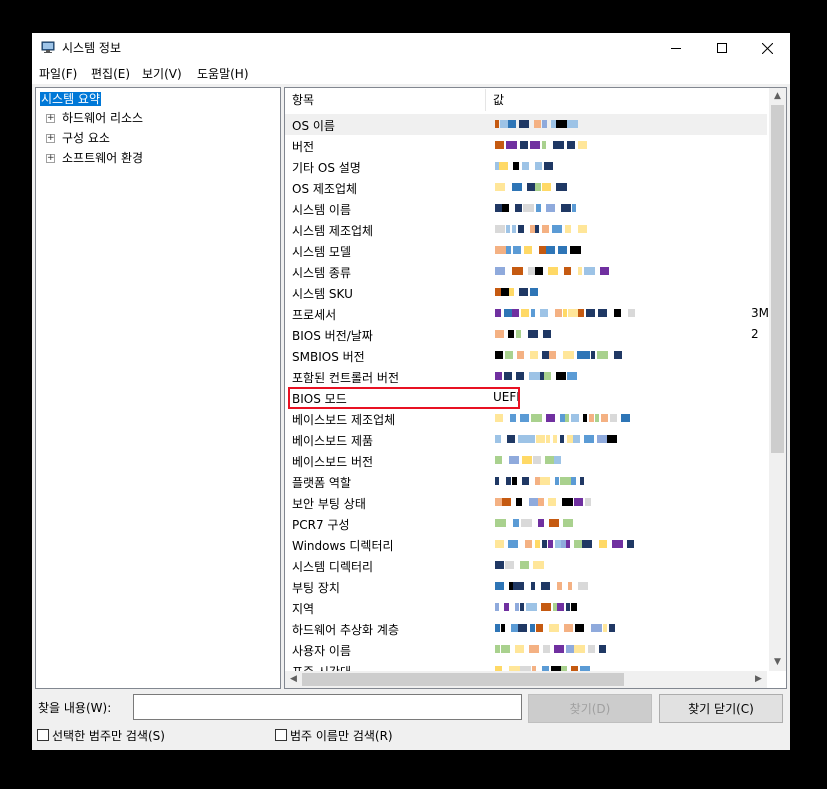  Describe the element at coordinates (526, 481) in the screenshot. I see `table-row: 플랫폼 역할` at that location.